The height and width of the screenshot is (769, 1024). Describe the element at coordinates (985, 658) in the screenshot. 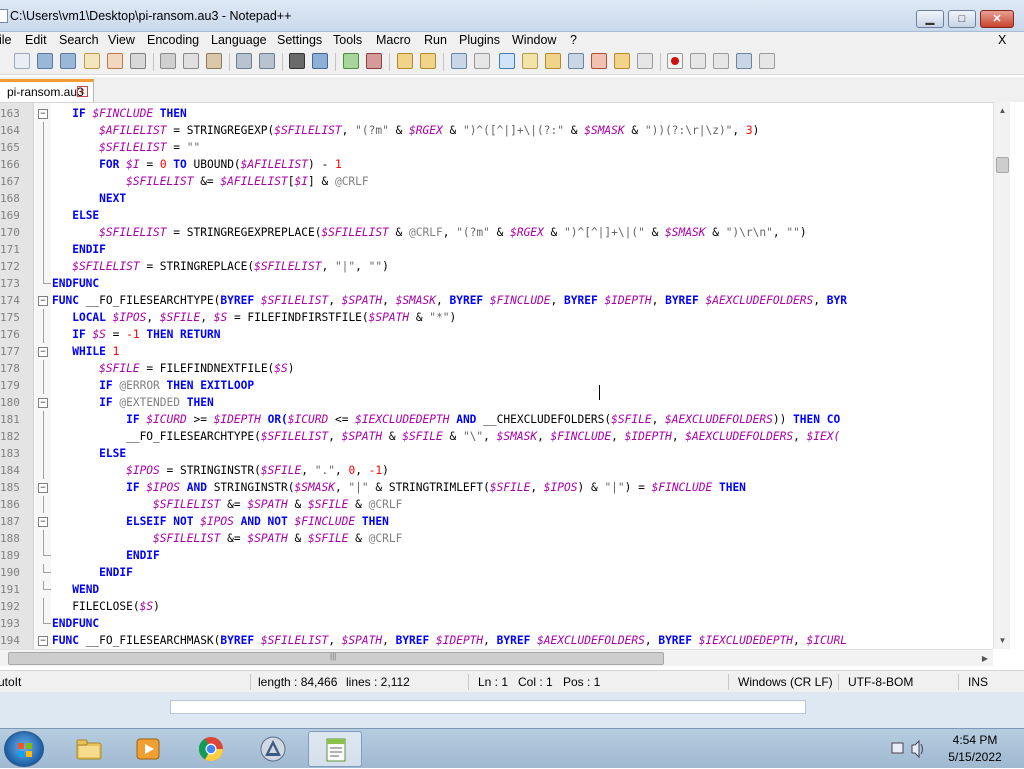

I see `scroll-right-arrow-icon: ▶` at that location.